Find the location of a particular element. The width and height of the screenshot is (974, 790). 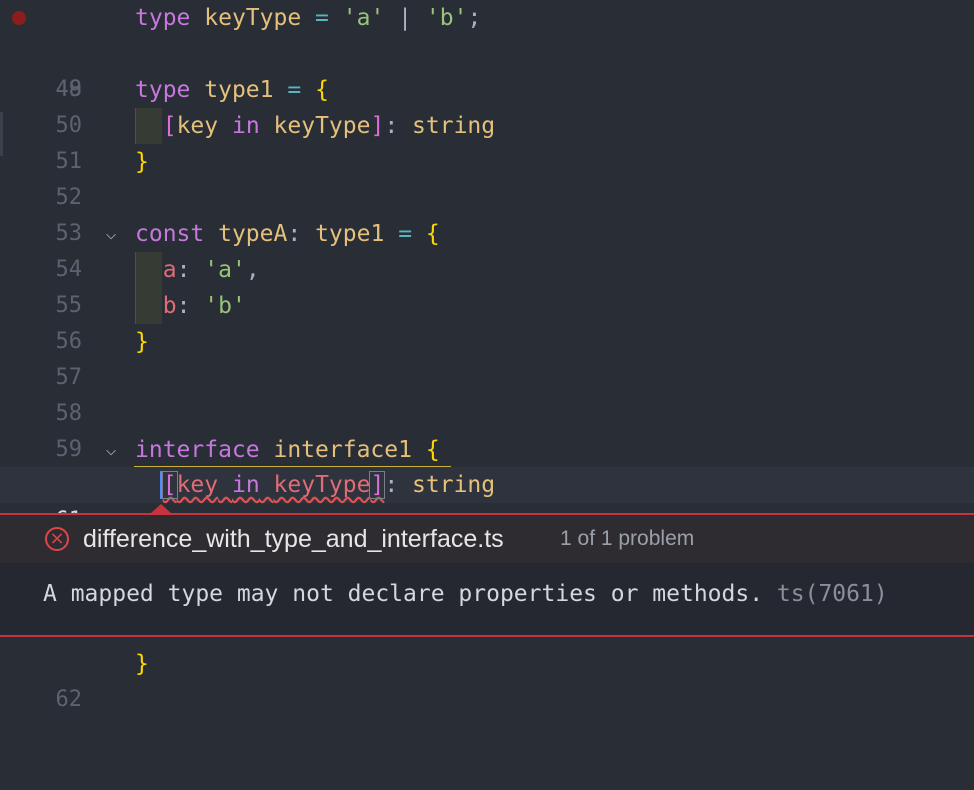

code-text: type type1 = { is located at coordinates (232, 90).